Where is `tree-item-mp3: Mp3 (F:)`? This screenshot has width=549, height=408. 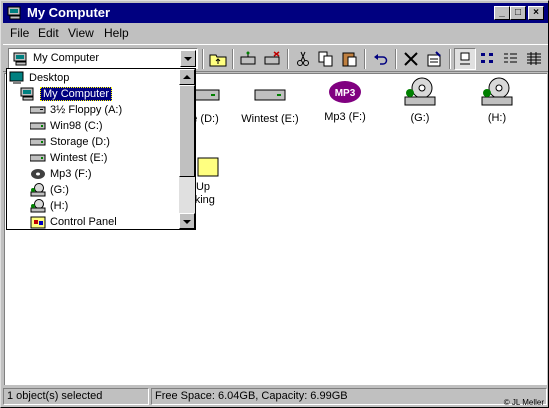
tree-item-mp3: Mp3 (F:) is located at coordinates (61, 174).